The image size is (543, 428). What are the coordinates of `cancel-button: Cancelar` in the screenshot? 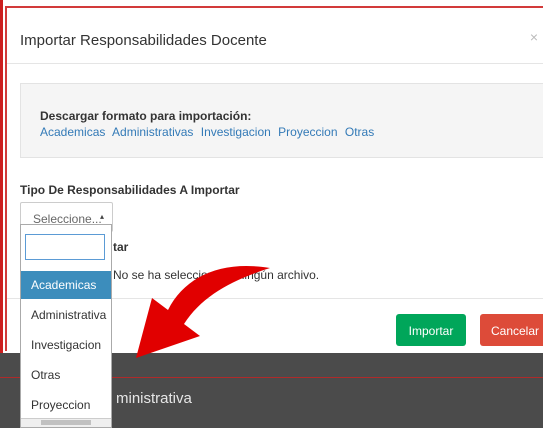 It's located at (511, 330).